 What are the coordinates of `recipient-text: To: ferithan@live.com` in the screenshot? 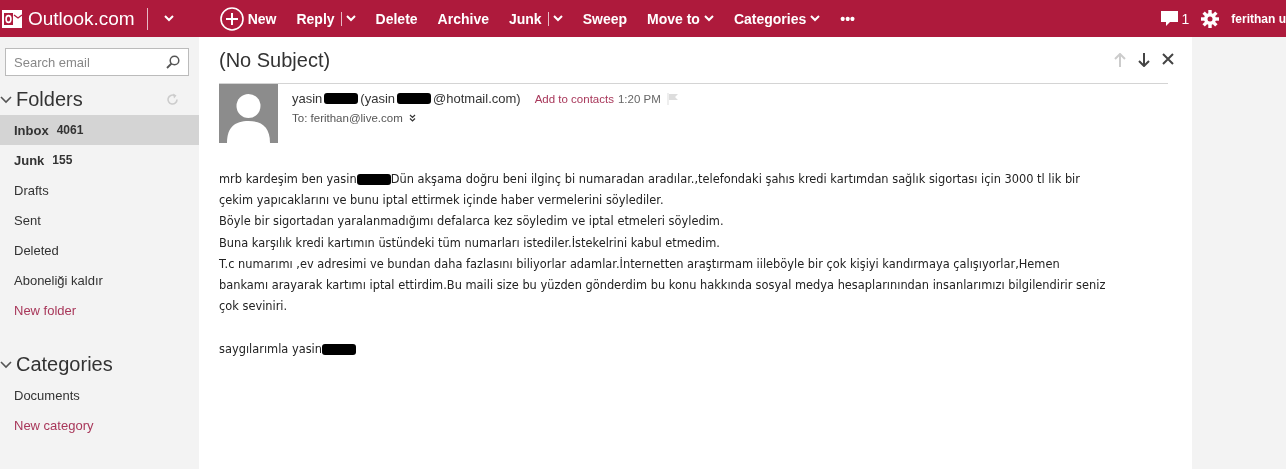 It's located at (347, 118).